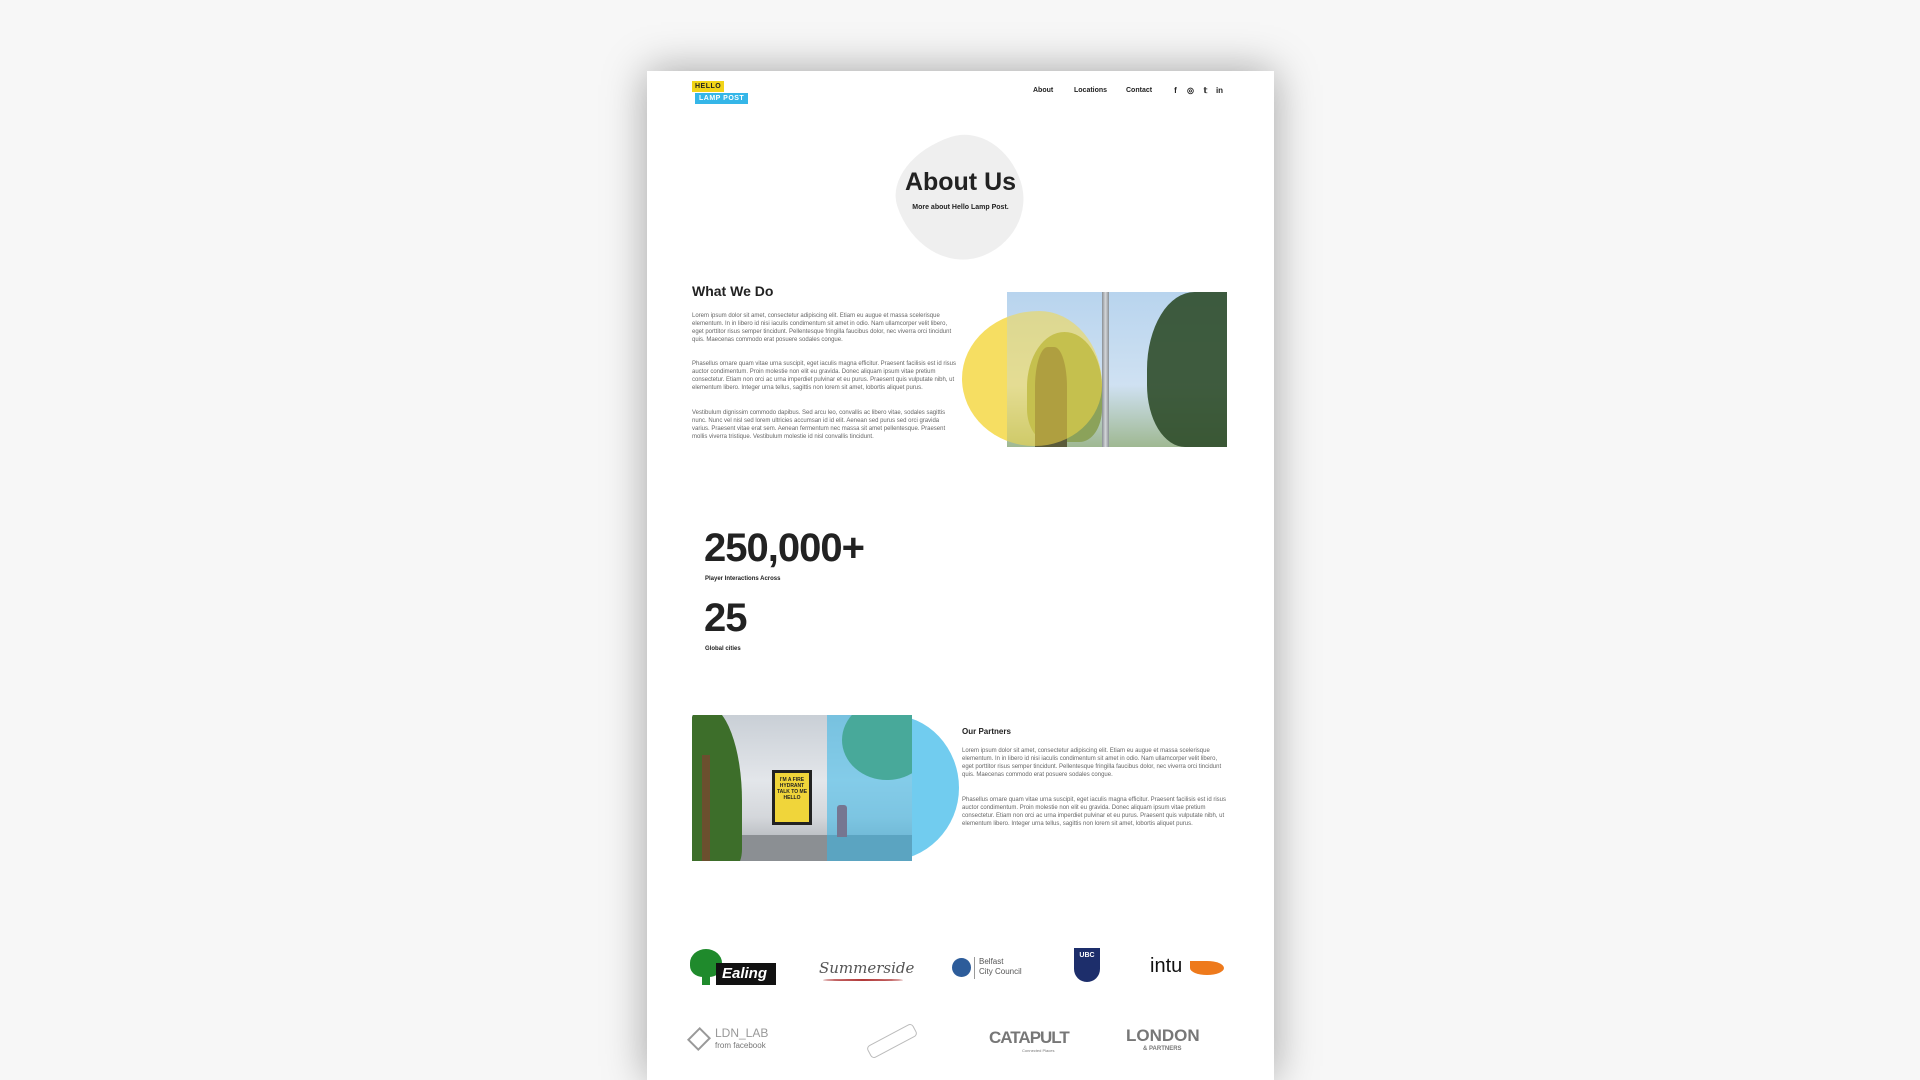 This screenshot has width=1920, height=1080. Describe the element at coordinates (1166, 966) in the screenshot. I see `intu-logo-text: intu` at that location.